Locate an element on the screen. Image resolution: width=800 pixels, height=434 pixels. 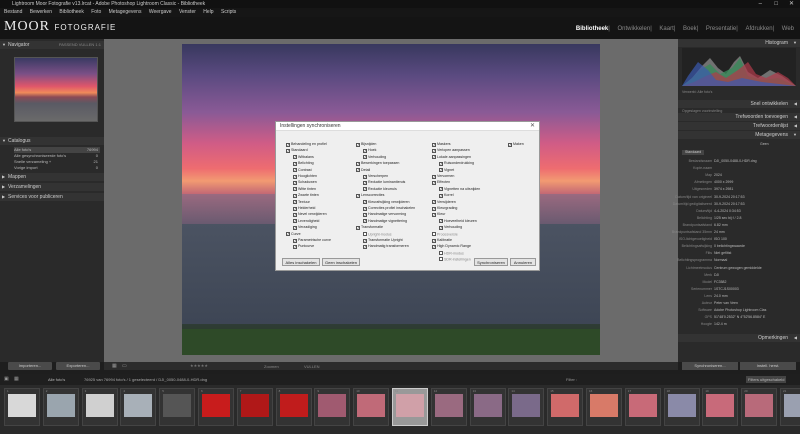
setting-checkbox: ✓Belichting is located at coordinates (303, 163).